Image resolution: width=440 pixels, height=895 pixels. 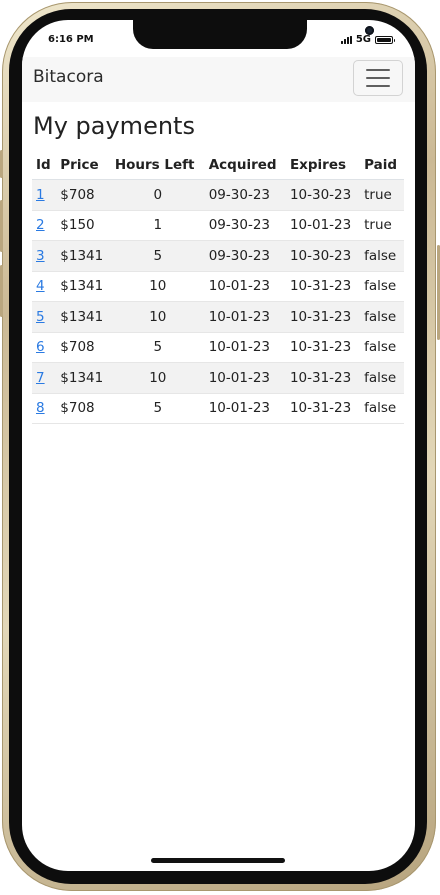 I want to click on cell-id: 3, so click(x=44, y=256).